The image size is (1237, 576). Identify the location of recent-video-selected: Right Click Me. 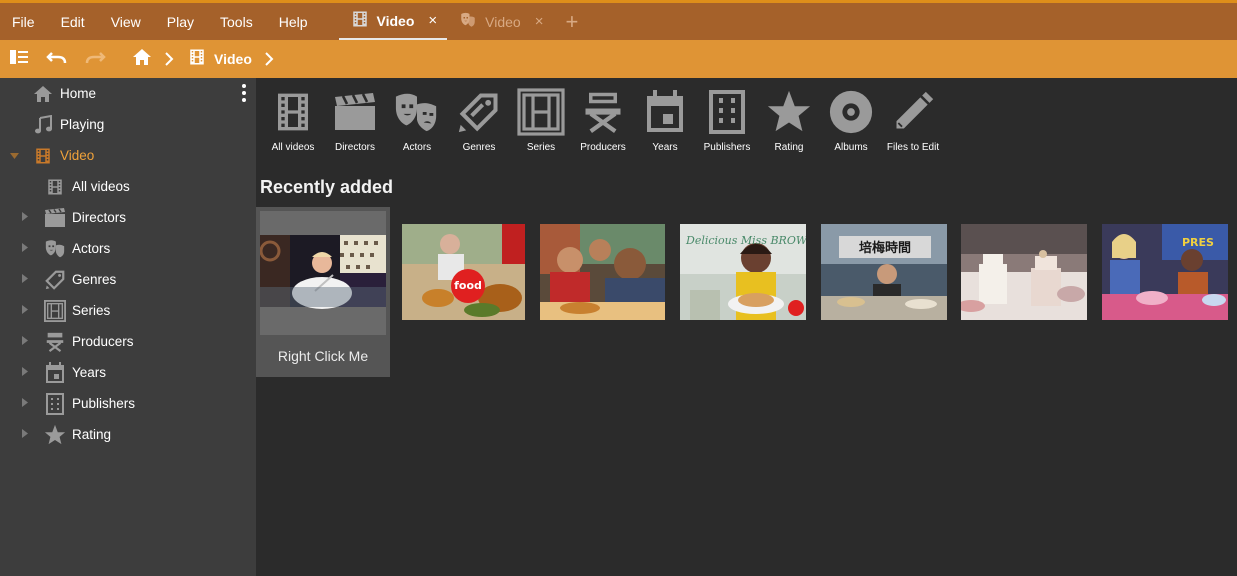
(323, 292).